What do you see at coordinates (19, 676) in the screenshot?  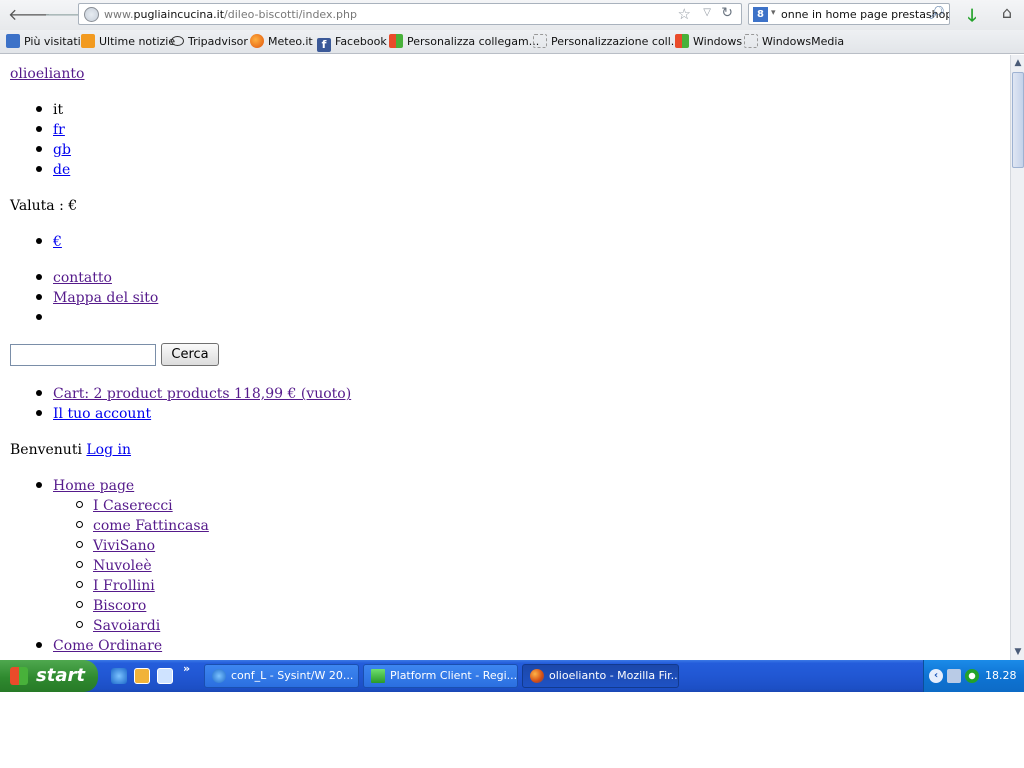 I see `windows-logo-icon` at bounding box center [19, 676].